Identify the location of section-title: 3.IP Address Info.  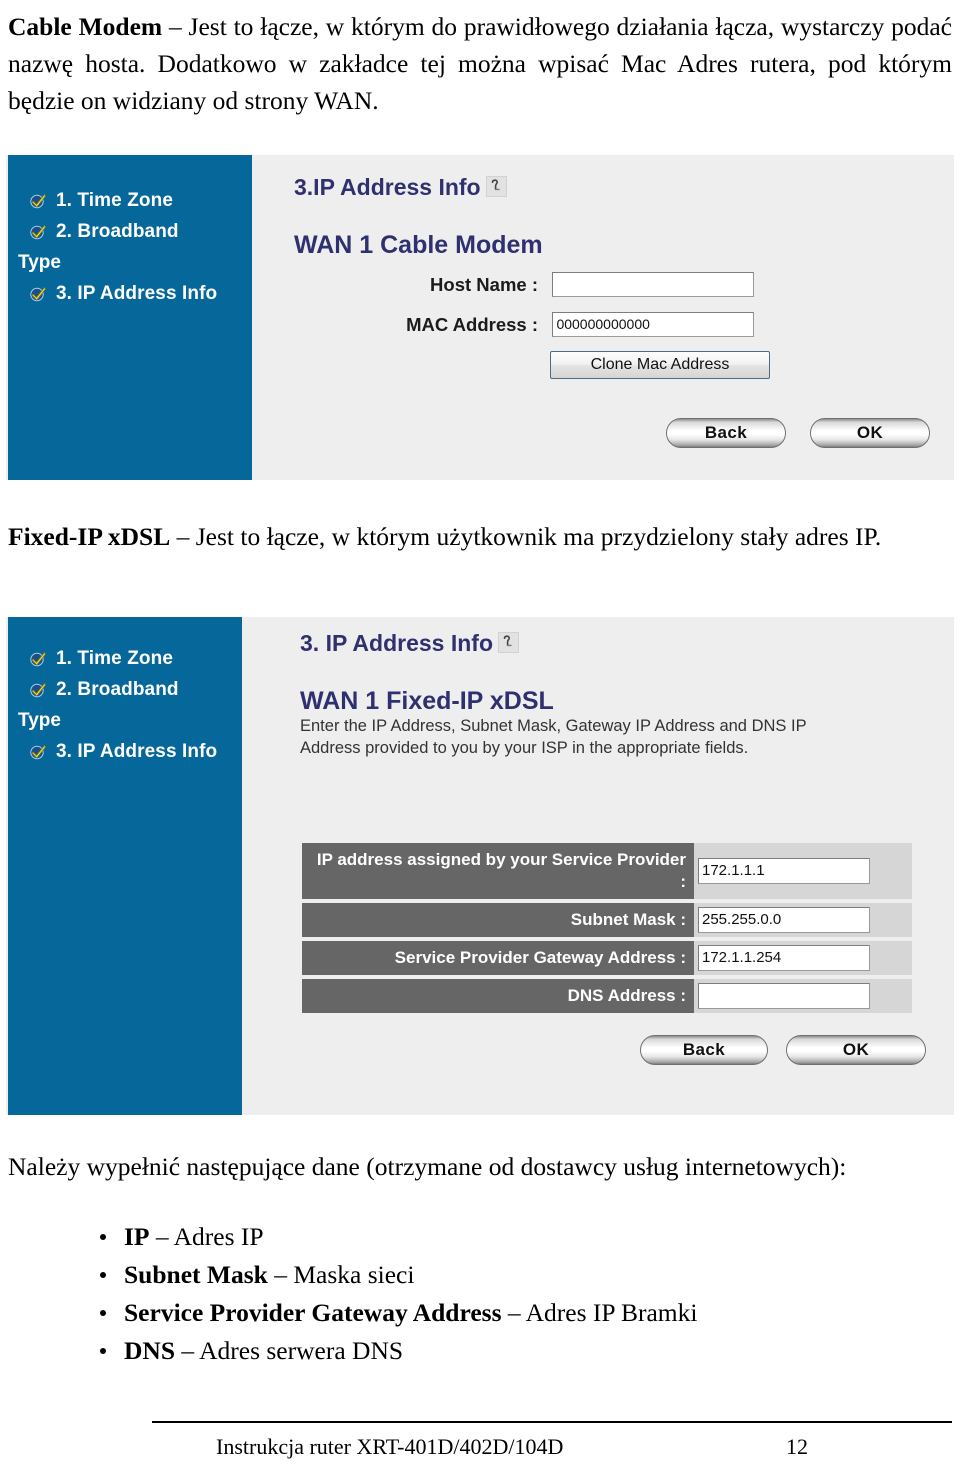
(400, 187).